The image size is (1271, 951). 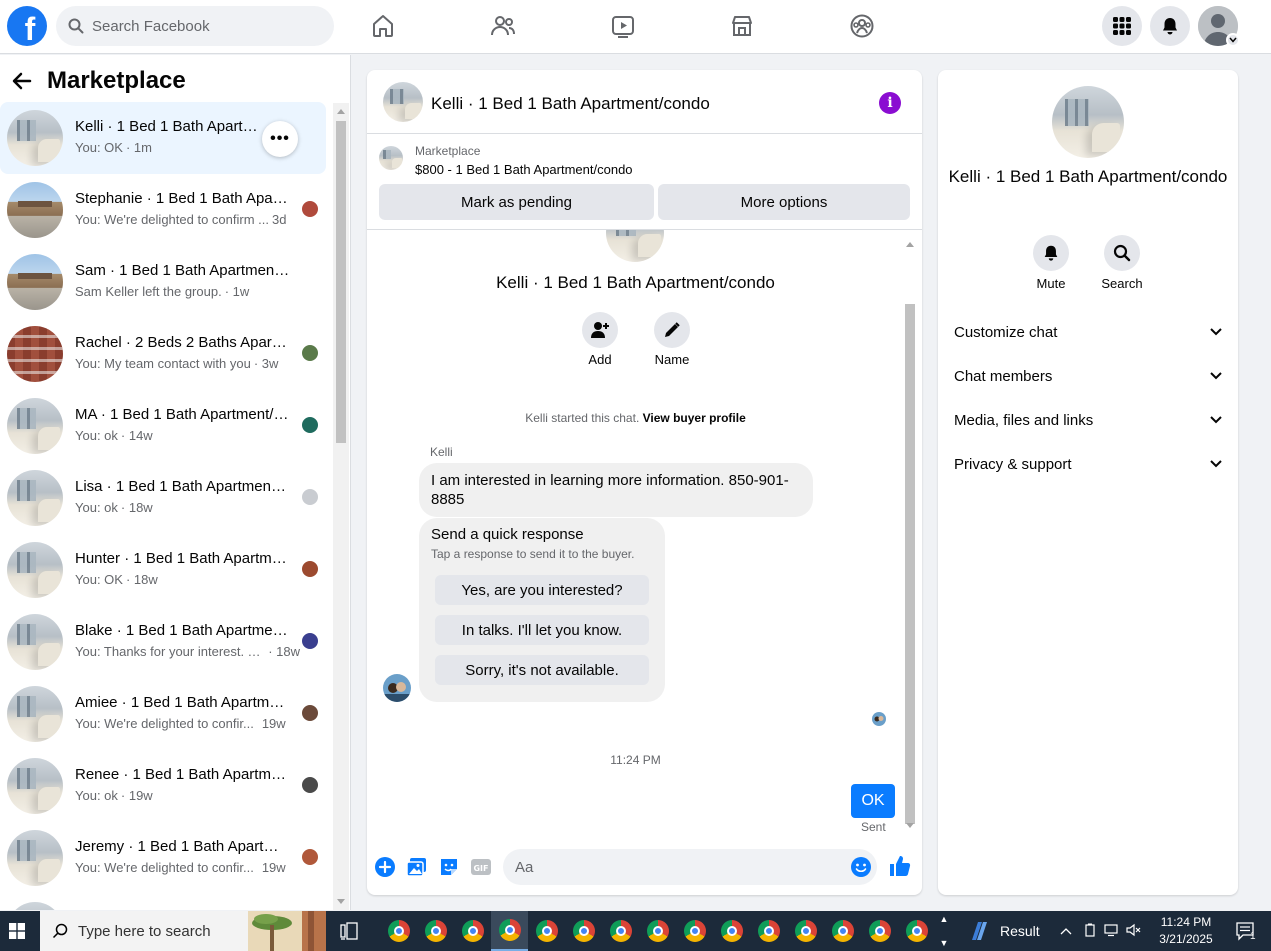 I want to click on groups-icon, so click(x=862, y=26).